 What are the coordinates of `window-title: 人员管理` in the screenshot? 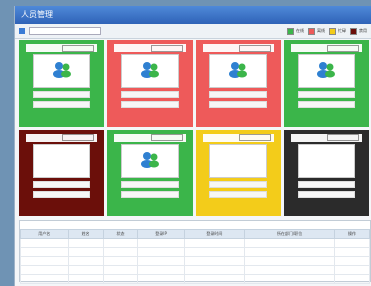 It's located at (193, 15).